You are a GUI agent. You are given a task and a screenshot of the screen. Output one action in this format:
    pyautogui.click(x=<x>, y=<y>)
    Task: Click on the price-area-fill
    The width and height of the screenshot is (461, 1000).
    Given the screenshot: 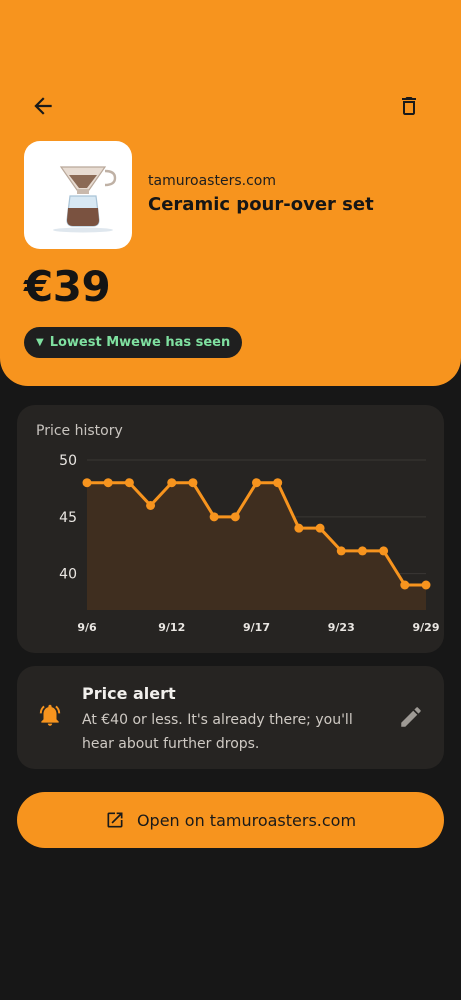 What is the action you would take?
    pyautogui.click(x=256, y=546)
    